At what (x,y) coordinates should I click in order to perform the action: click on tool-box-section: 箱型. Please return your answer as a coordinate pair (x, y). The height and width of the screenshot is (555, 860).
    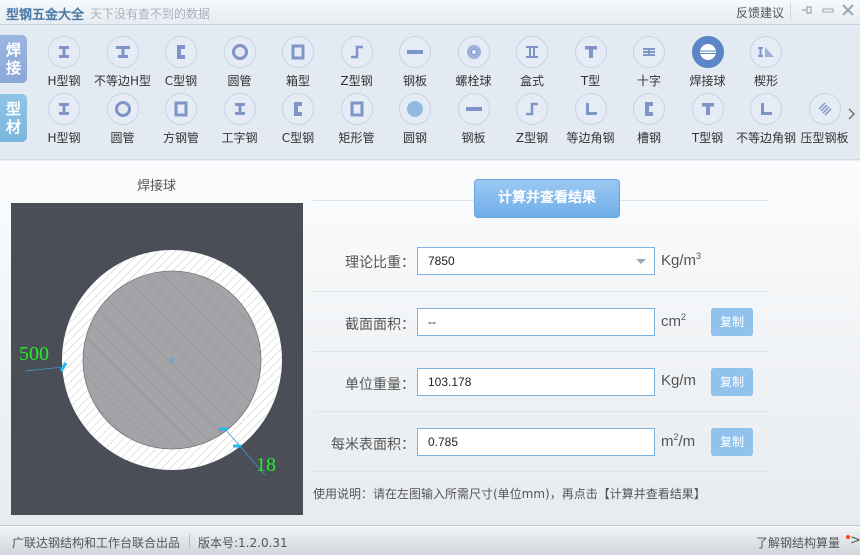
    Looking at the image, I should click on (298, 64).